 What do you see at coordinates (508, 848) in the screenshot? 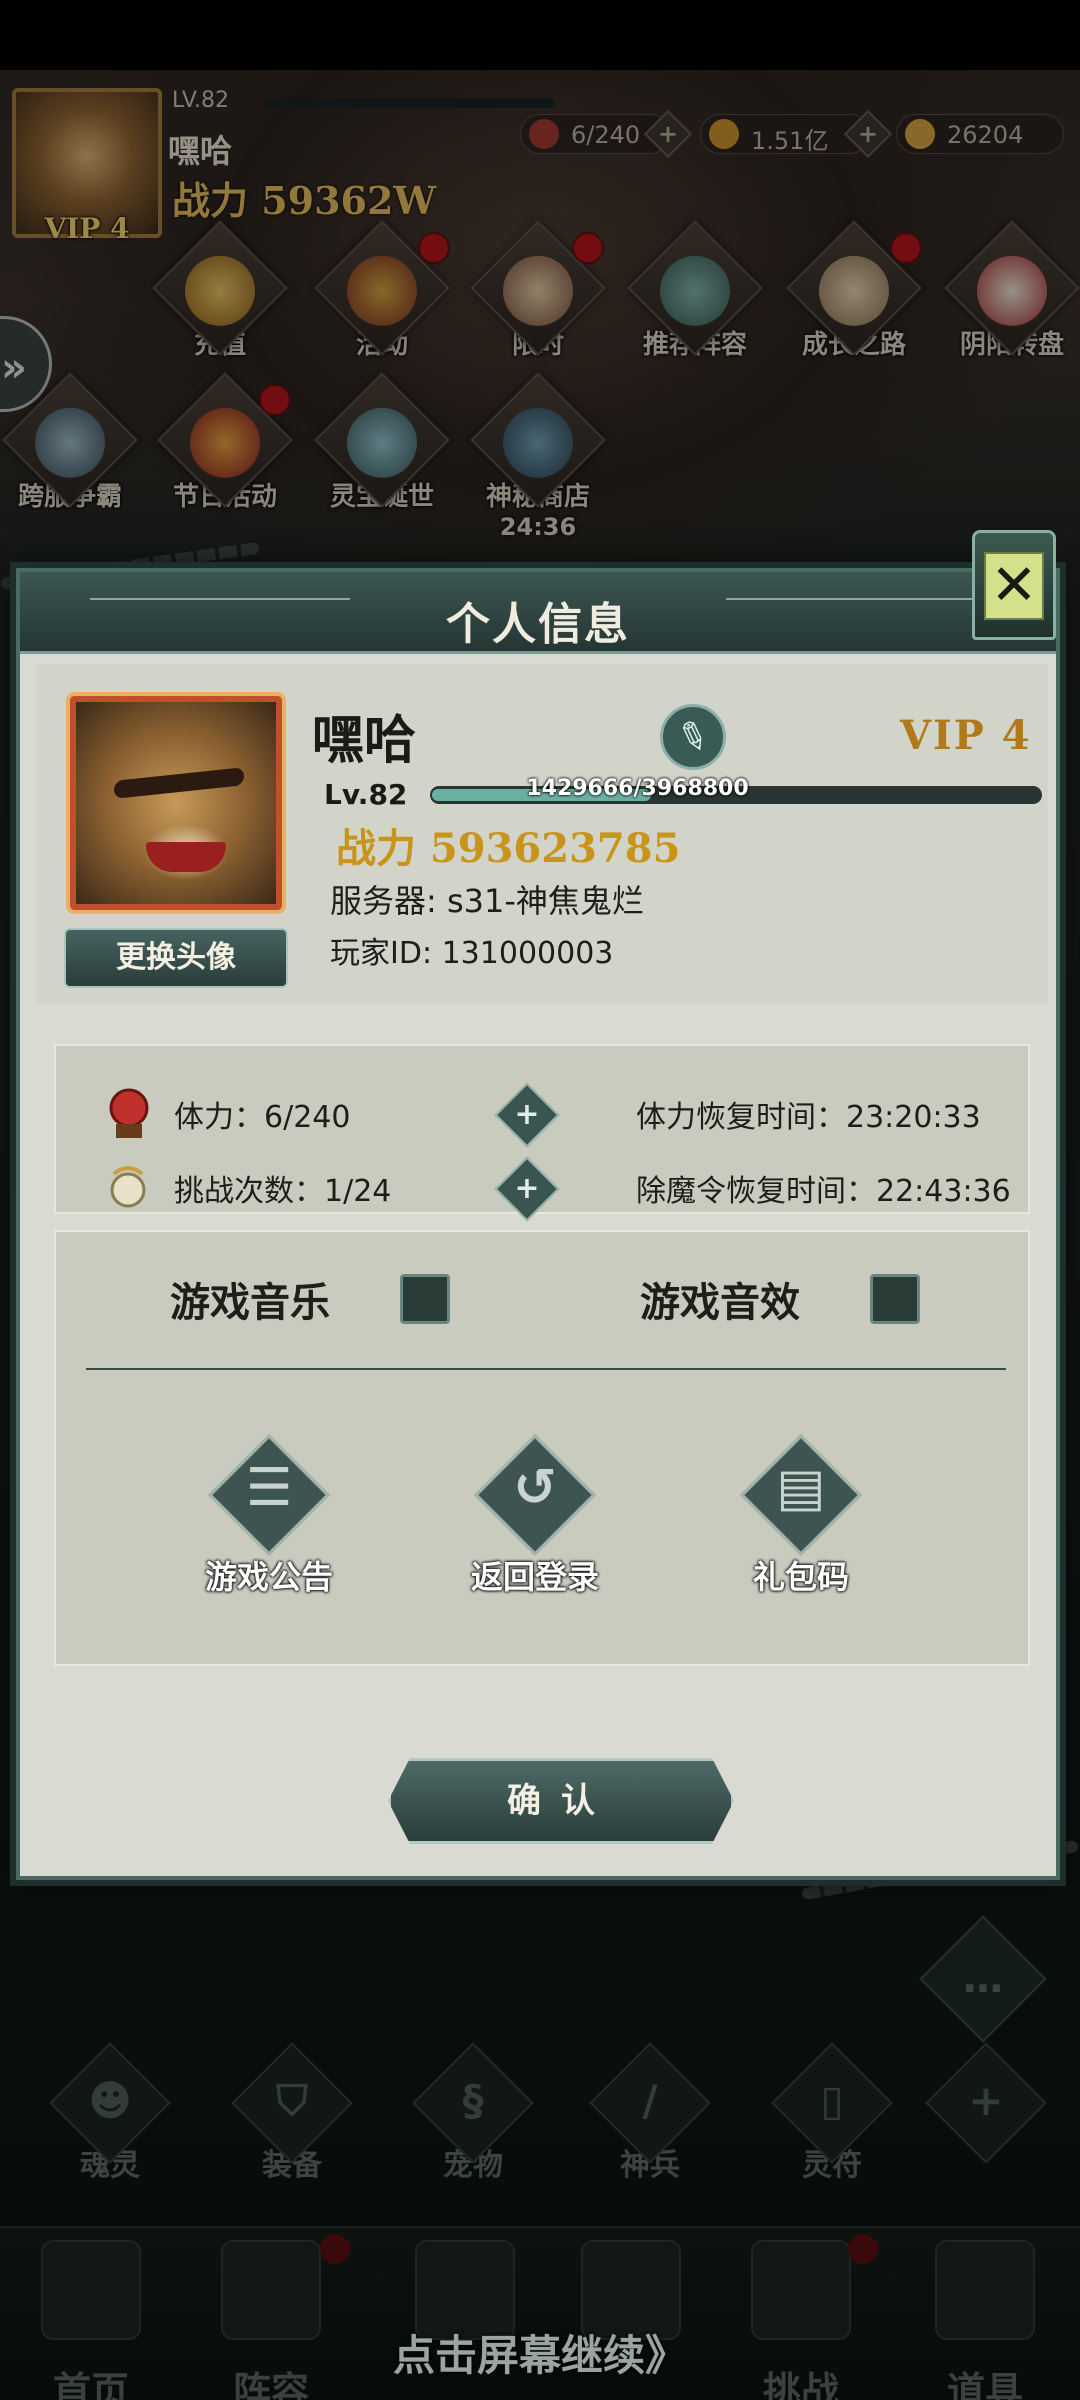
I see `combat-power: 战力 593623785` at bounding box center [508, 848].